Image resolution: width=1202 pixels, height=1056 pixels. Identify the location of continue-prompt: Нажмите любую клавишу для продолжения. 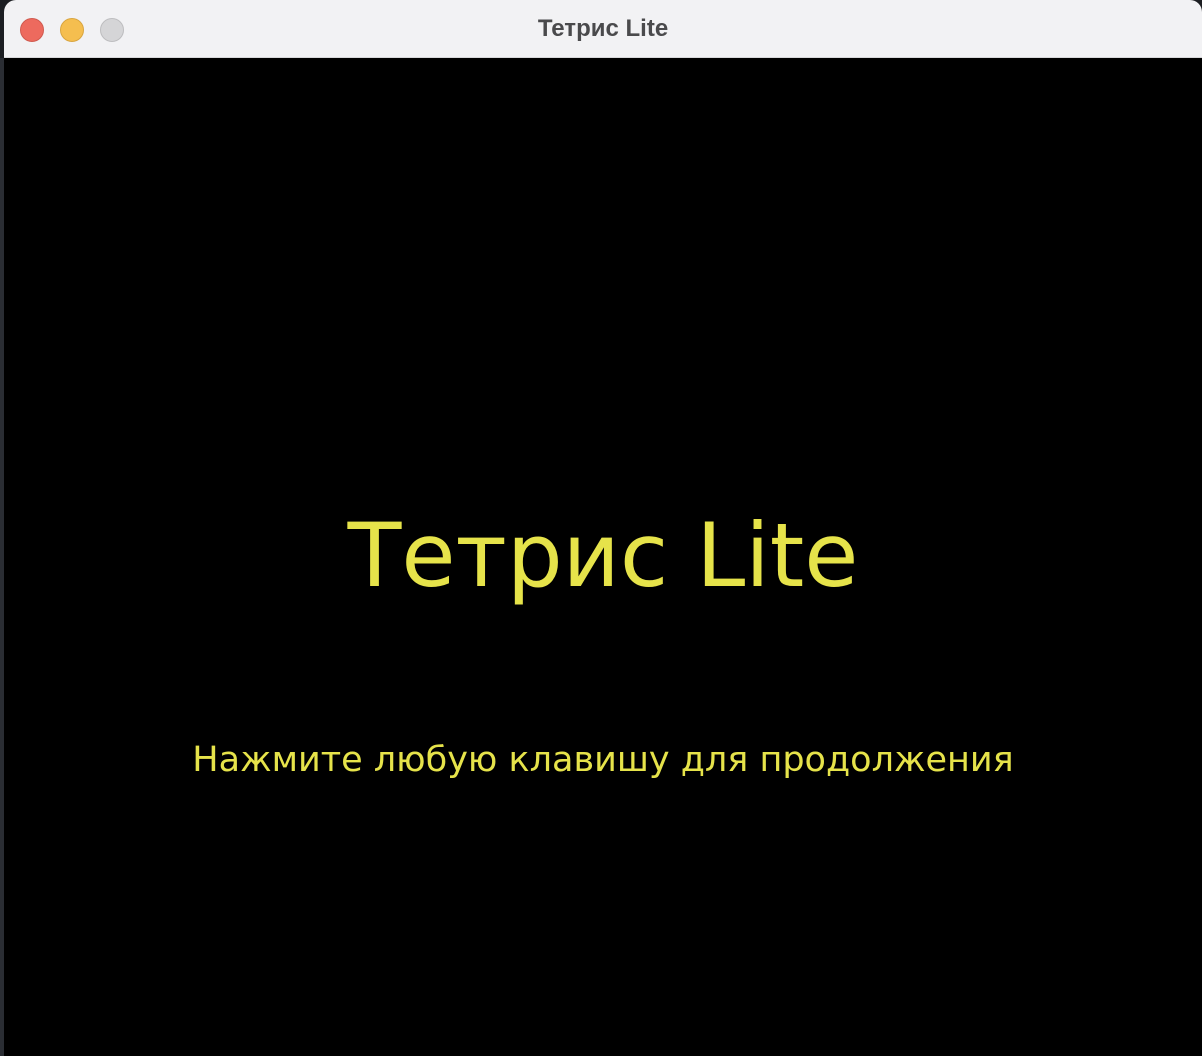
(603, 760).